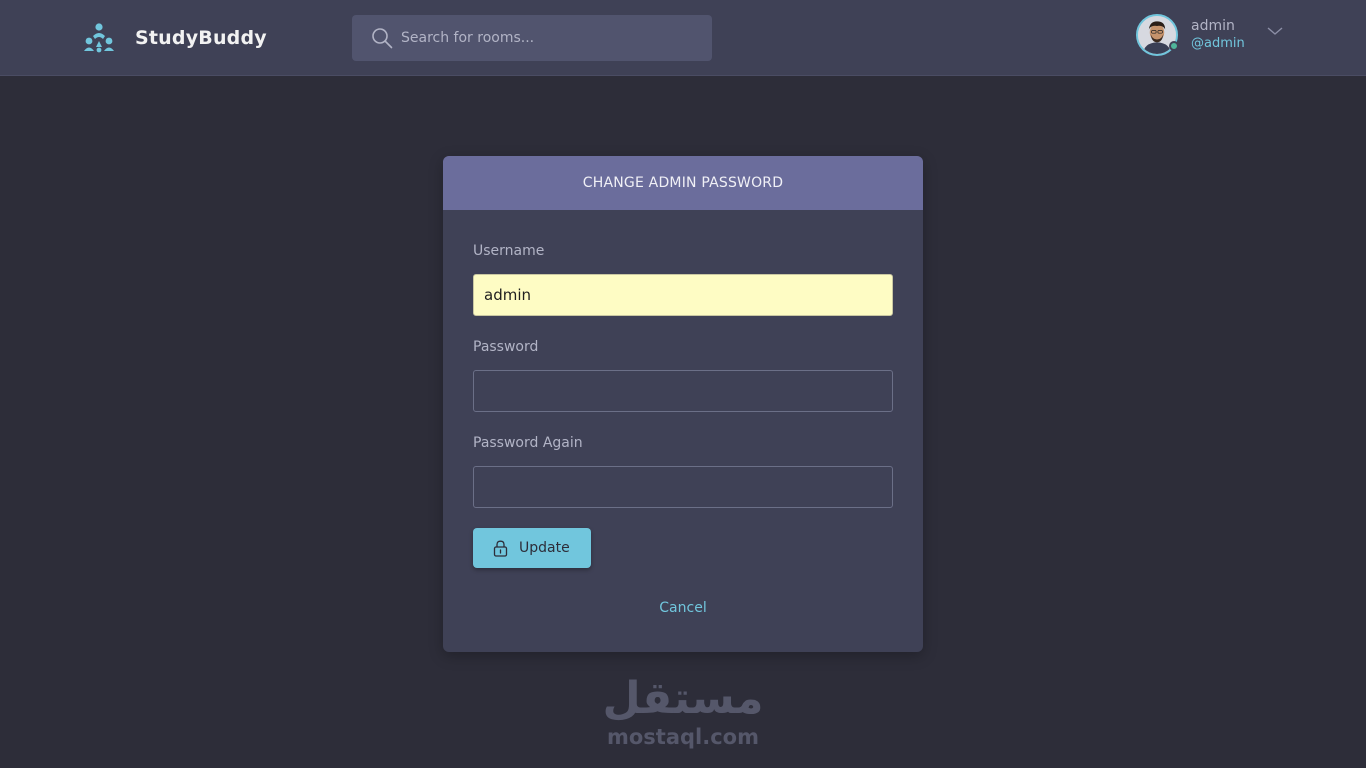  Describe the element at coordinates (683, 391) in the screenshot. I see `password-field` at that location.